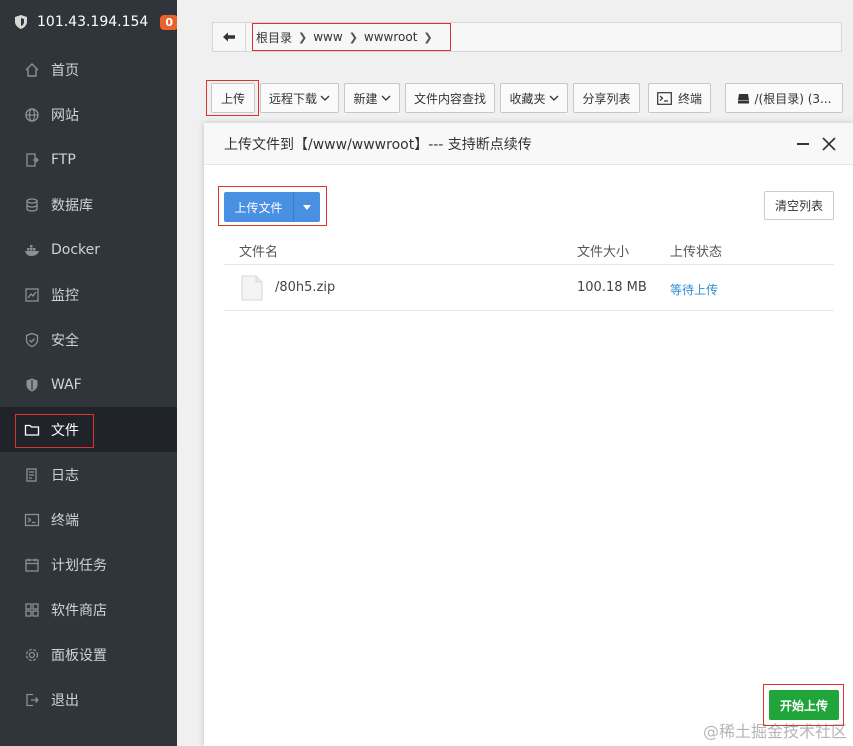 This screenshot has height=746, width=853. Describe the element at coordinates (88, 159) in the screenshot. I see `sidebar-item-ftp: FTP` at that location.